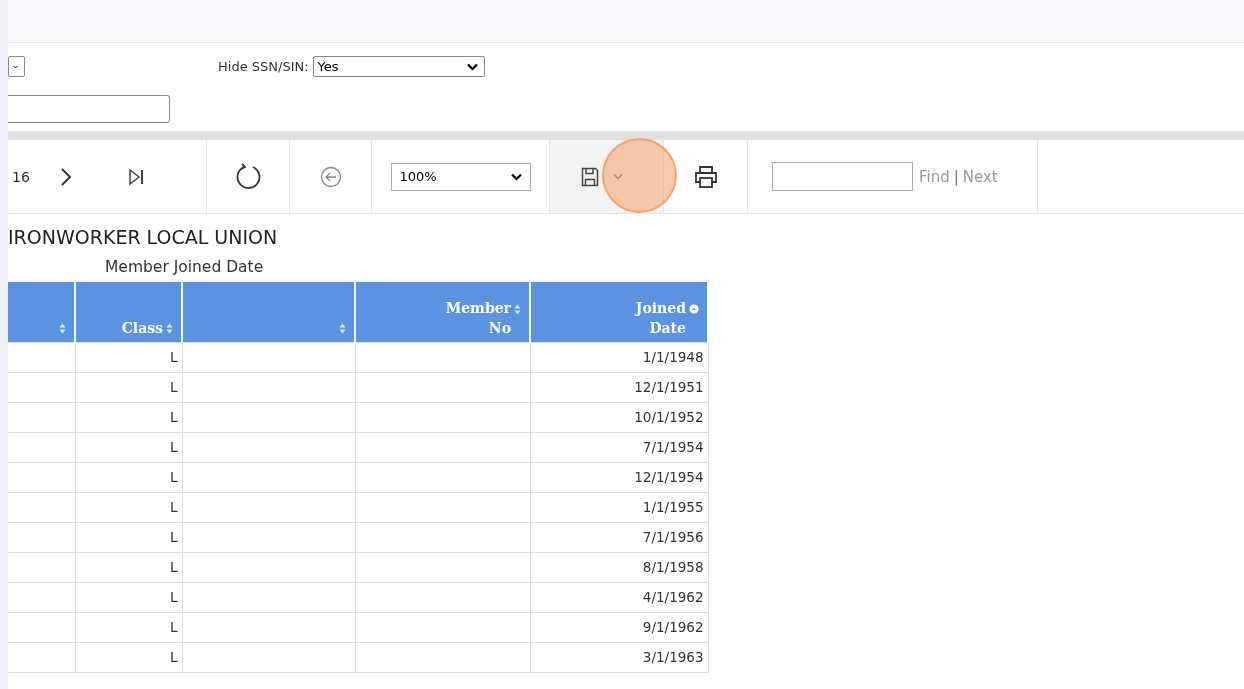 The height and width of the screenshot is (689, 1244). I want to click on next-page-button, so click(65, 176).